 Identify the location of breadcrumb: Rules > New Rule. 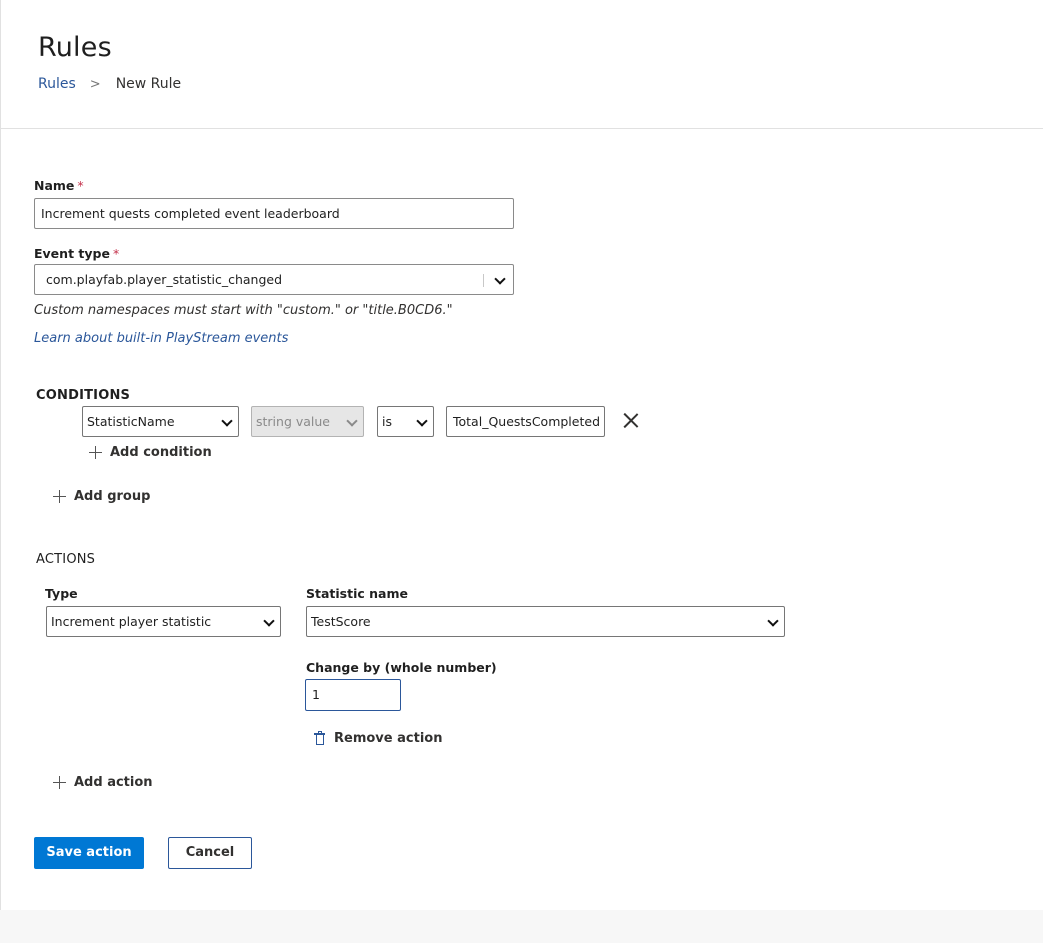
(109, 84).